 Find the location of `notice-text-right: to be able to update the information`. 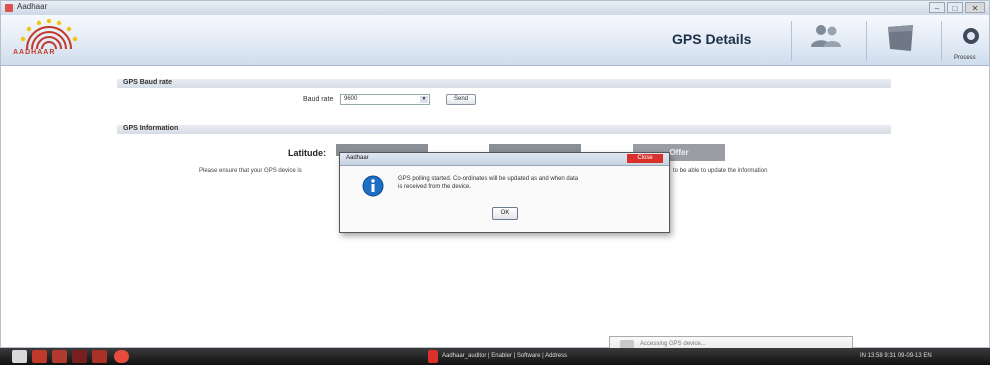

notice-text-right: to be able to update the information is located at coordinates (720, 171).